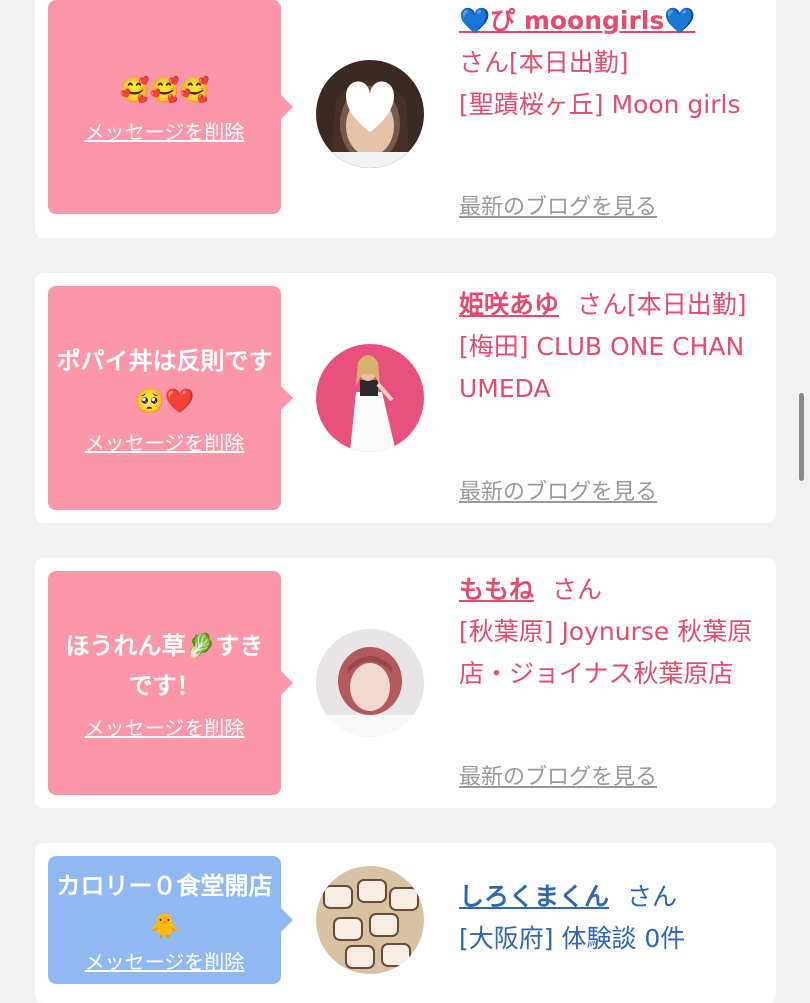 The image size is (810, 1003). I want to click on cast-info: ももね さん [秋葉原] Joynurse 秋葉原店・ジョイナス秋葉原店, so click(614, 632).